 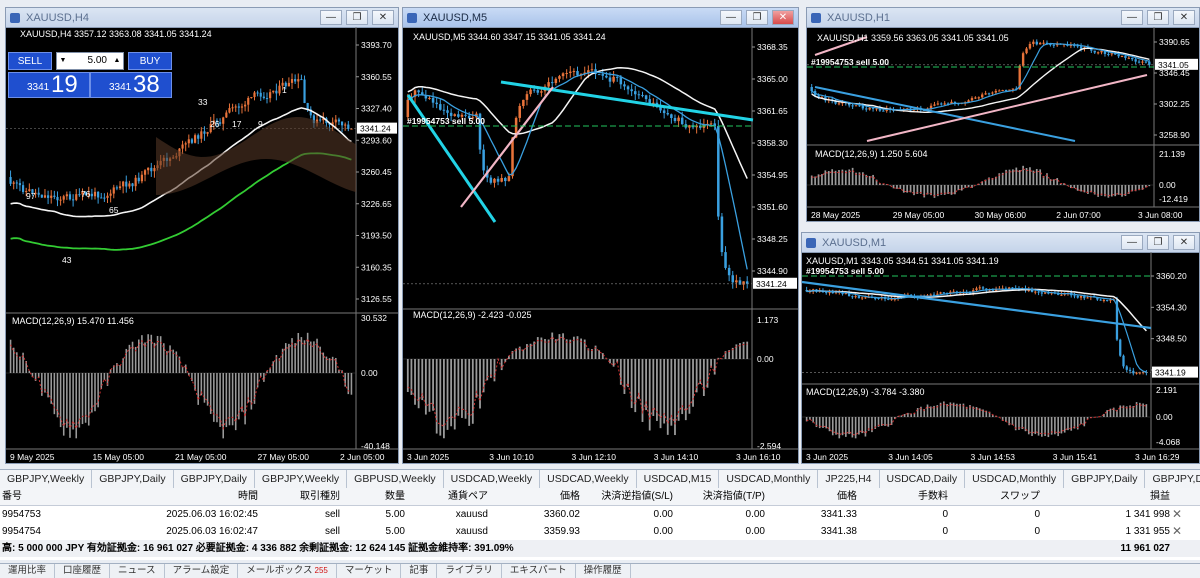 I want to click on terminal-tab: 操作履歴, so click(x=603, y=571).